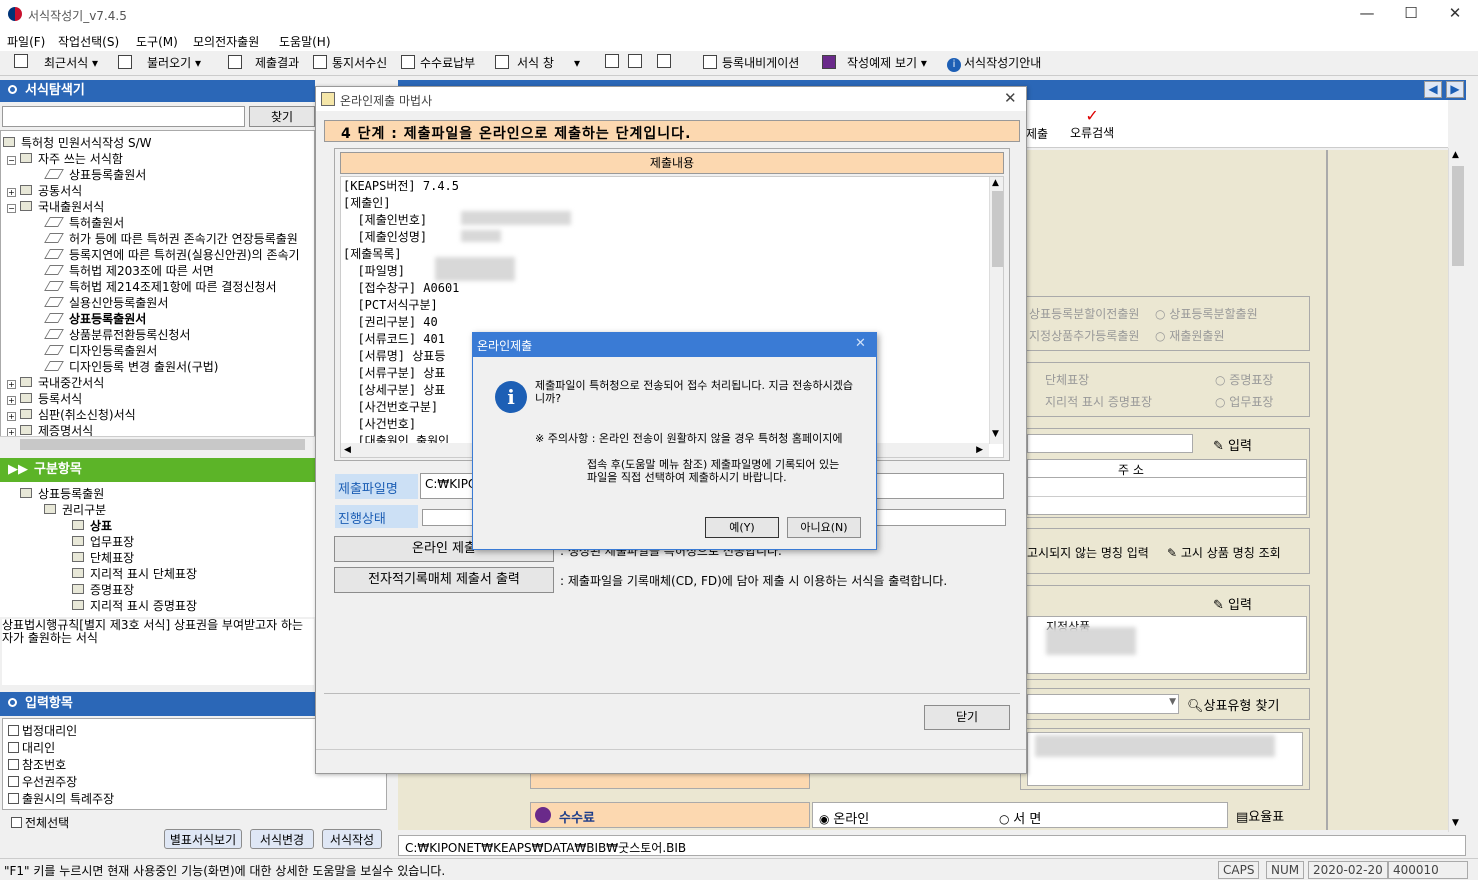  I want to click on fee-row: 수수료, so click(670, 815).